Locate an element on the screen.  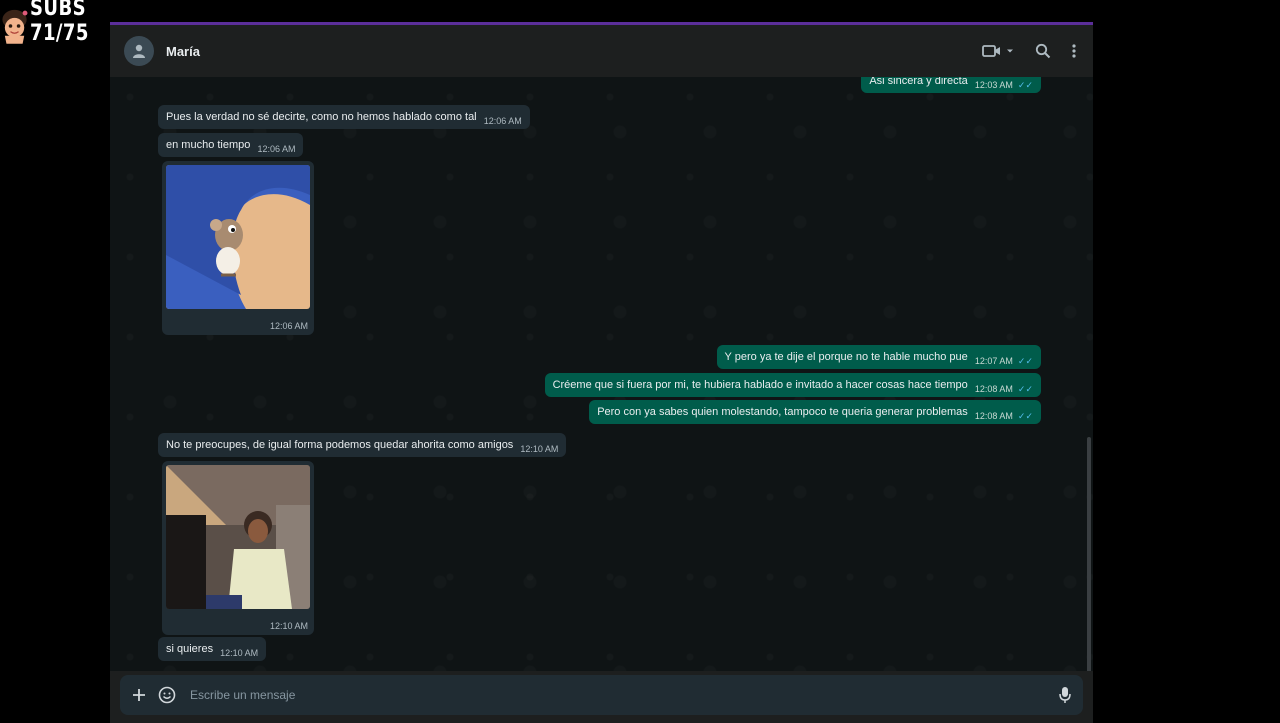
menu-button is located at coordinates (1074, 51).